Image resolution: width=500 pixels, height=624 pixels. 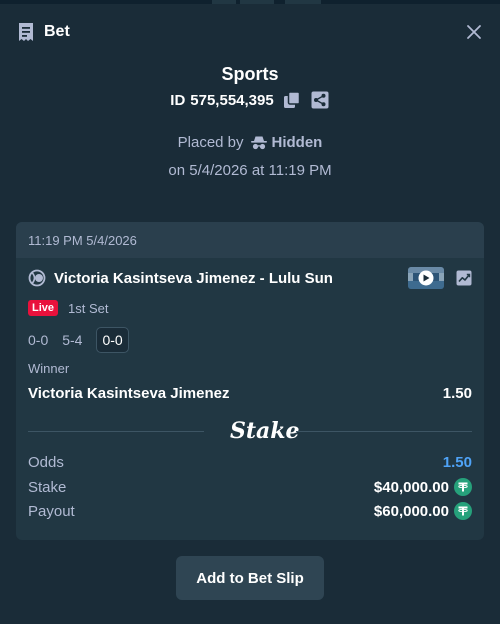 I want to click on tennis-ball-icon, so click(x=37, y=278).